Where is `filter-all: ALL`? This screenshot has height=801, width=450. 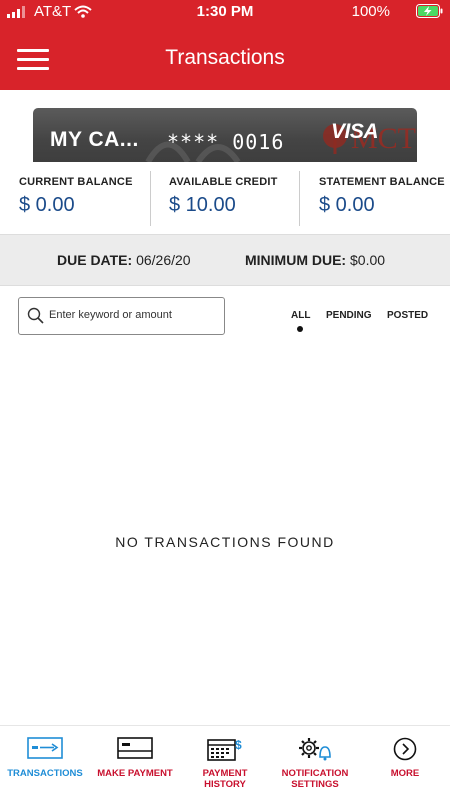 filter-all: ALL is located at coordinates (300, 315).